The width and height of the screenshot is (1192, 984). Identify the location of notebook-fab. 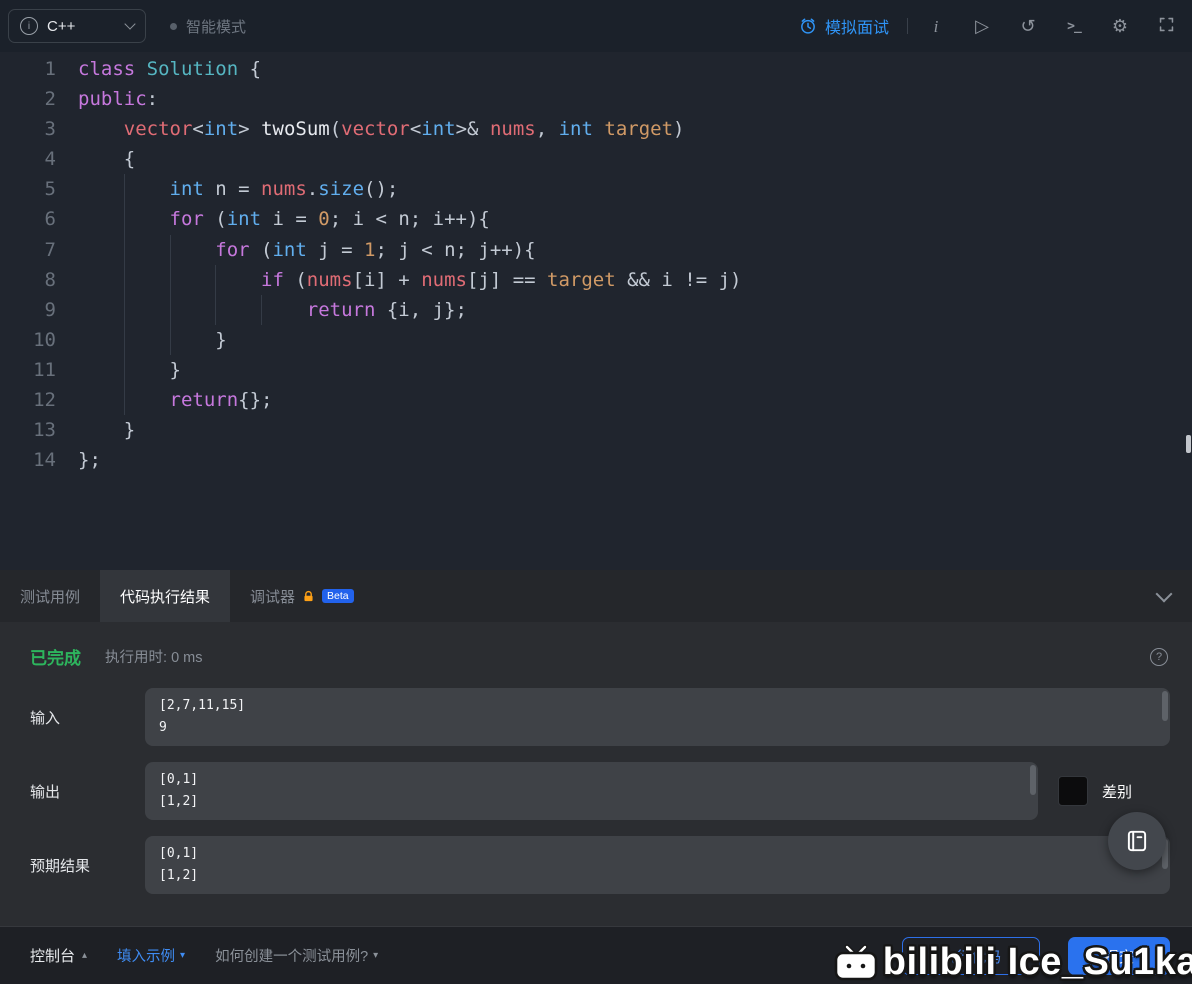
(1137, 841).